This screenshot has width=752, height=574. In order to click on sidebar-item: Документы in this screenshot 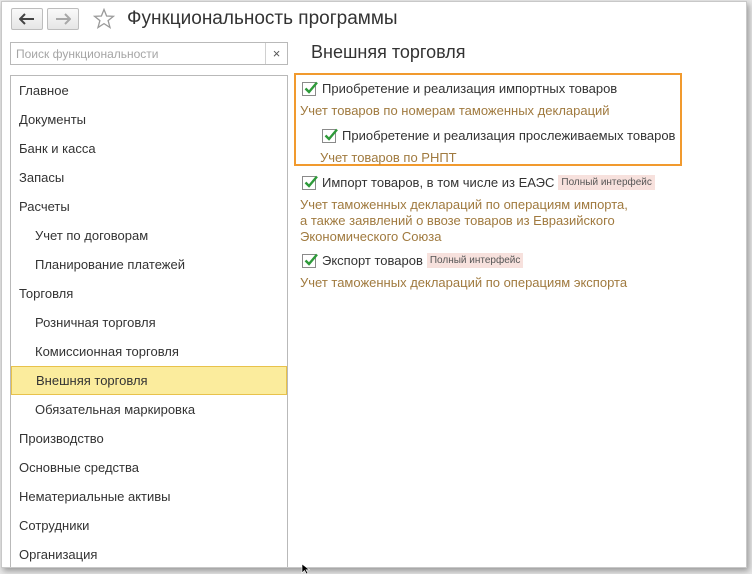, I will do `click(149, 119)`.